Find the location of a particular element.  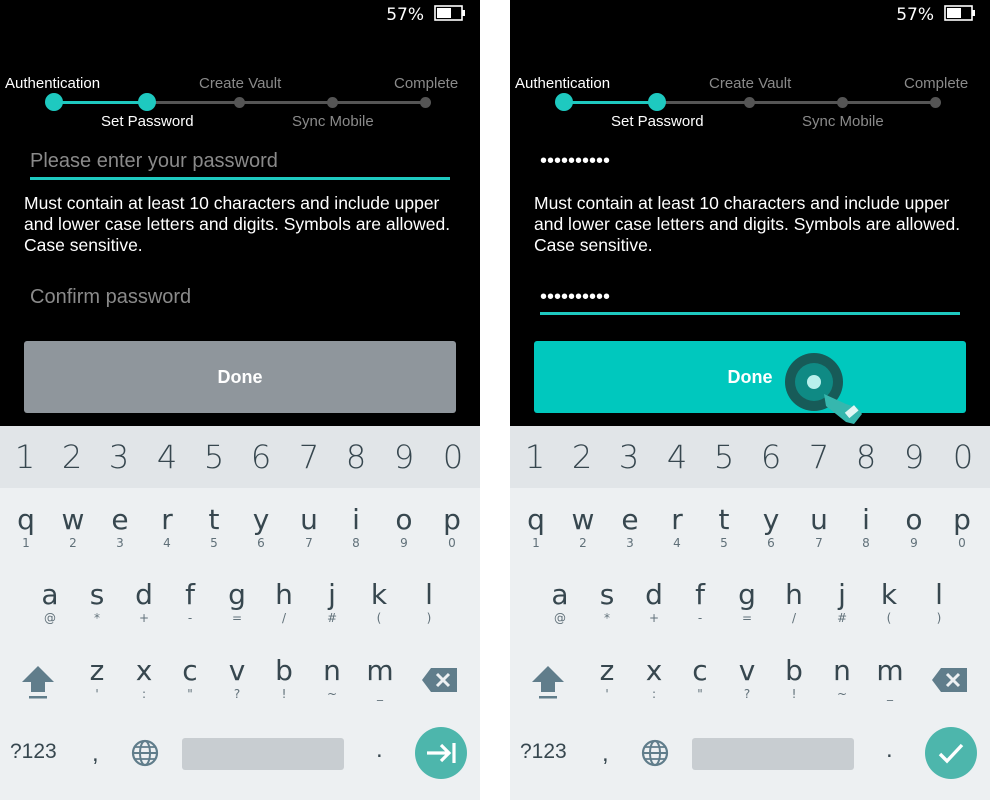

key-r-alt: 4 is located at coordinates (167, 543).